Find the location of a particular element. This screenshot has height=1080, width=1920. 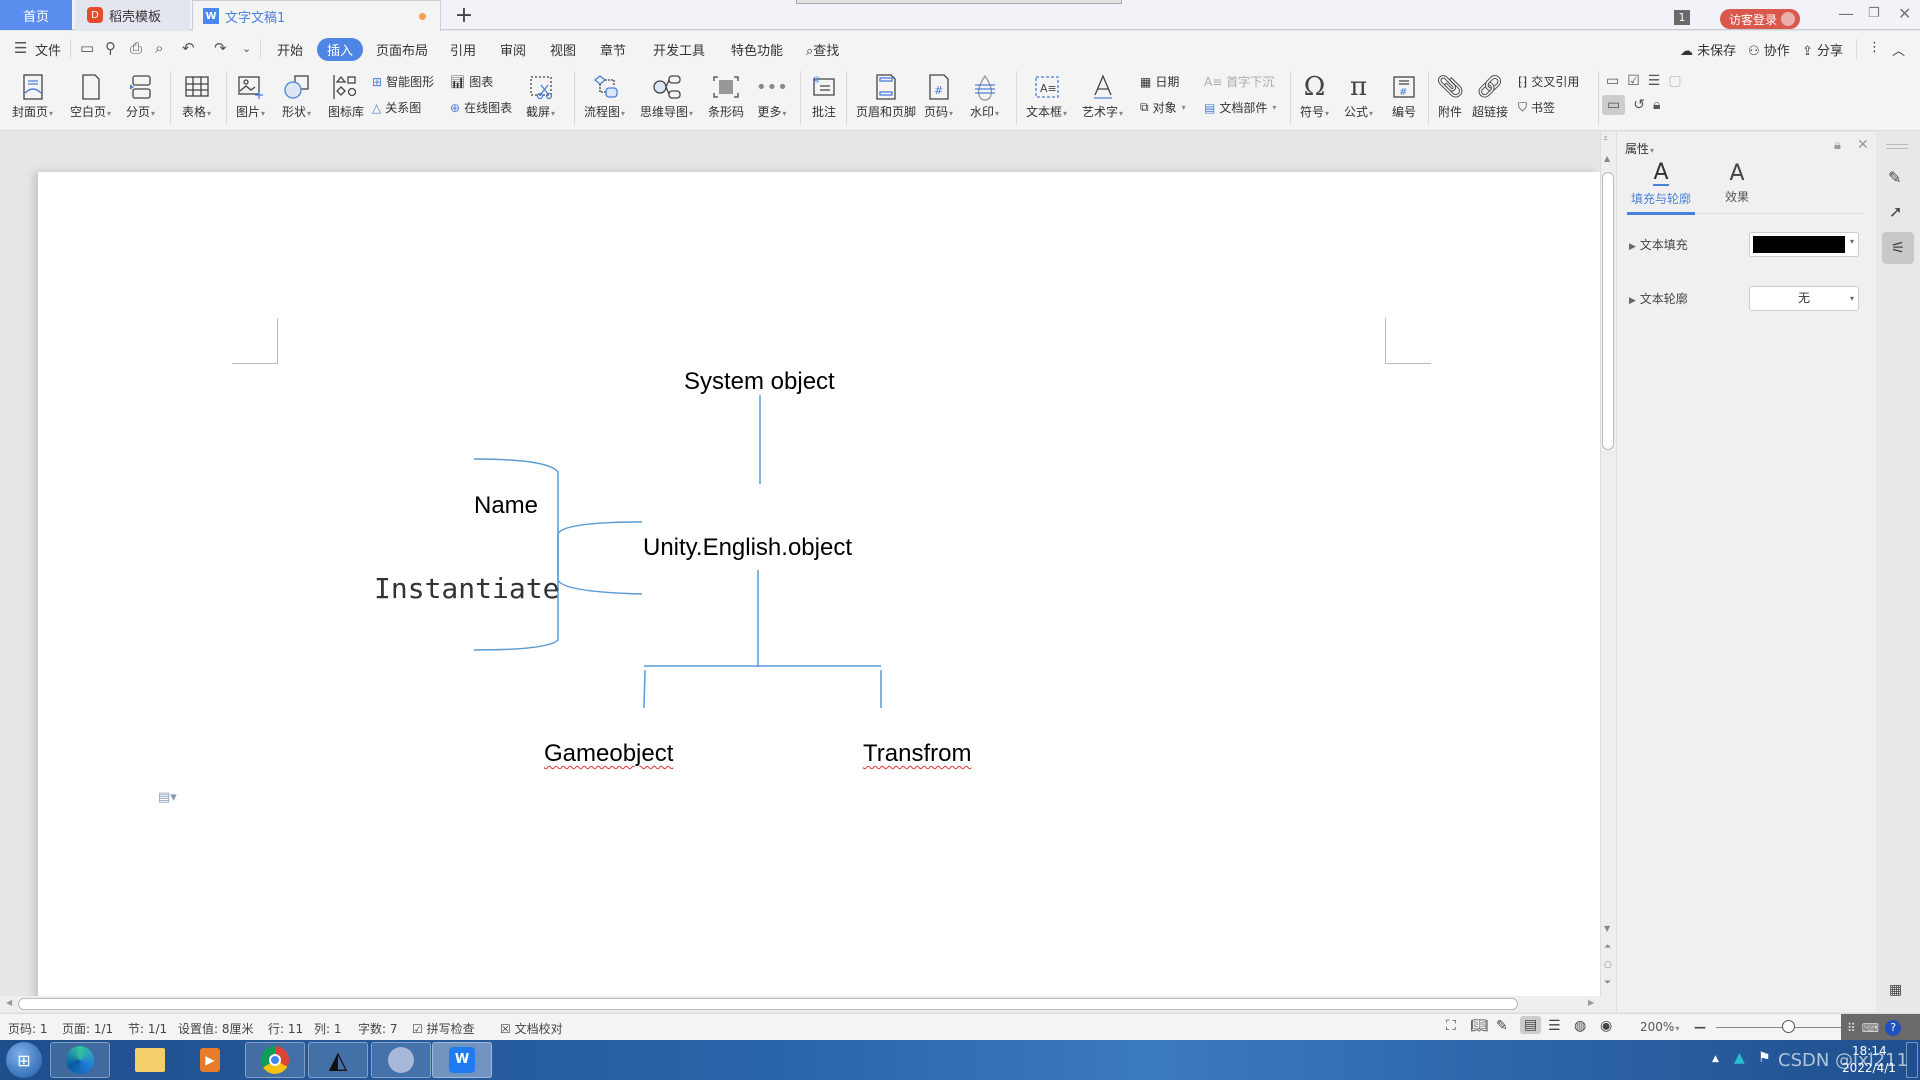

online-chart-button: ⊕ 在线图表 is located at coordinates (481, 107).